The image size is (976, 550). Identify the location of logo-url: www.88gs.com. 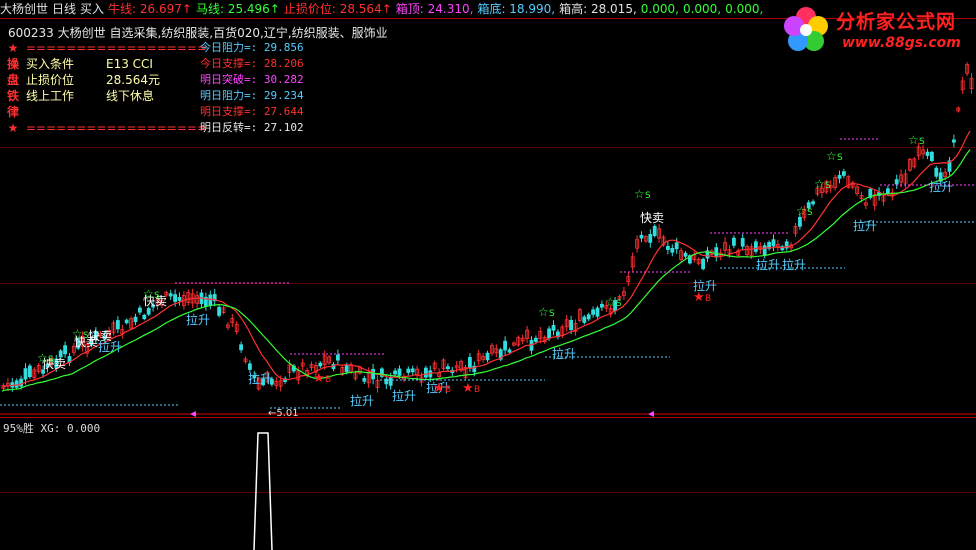
(901, 43).